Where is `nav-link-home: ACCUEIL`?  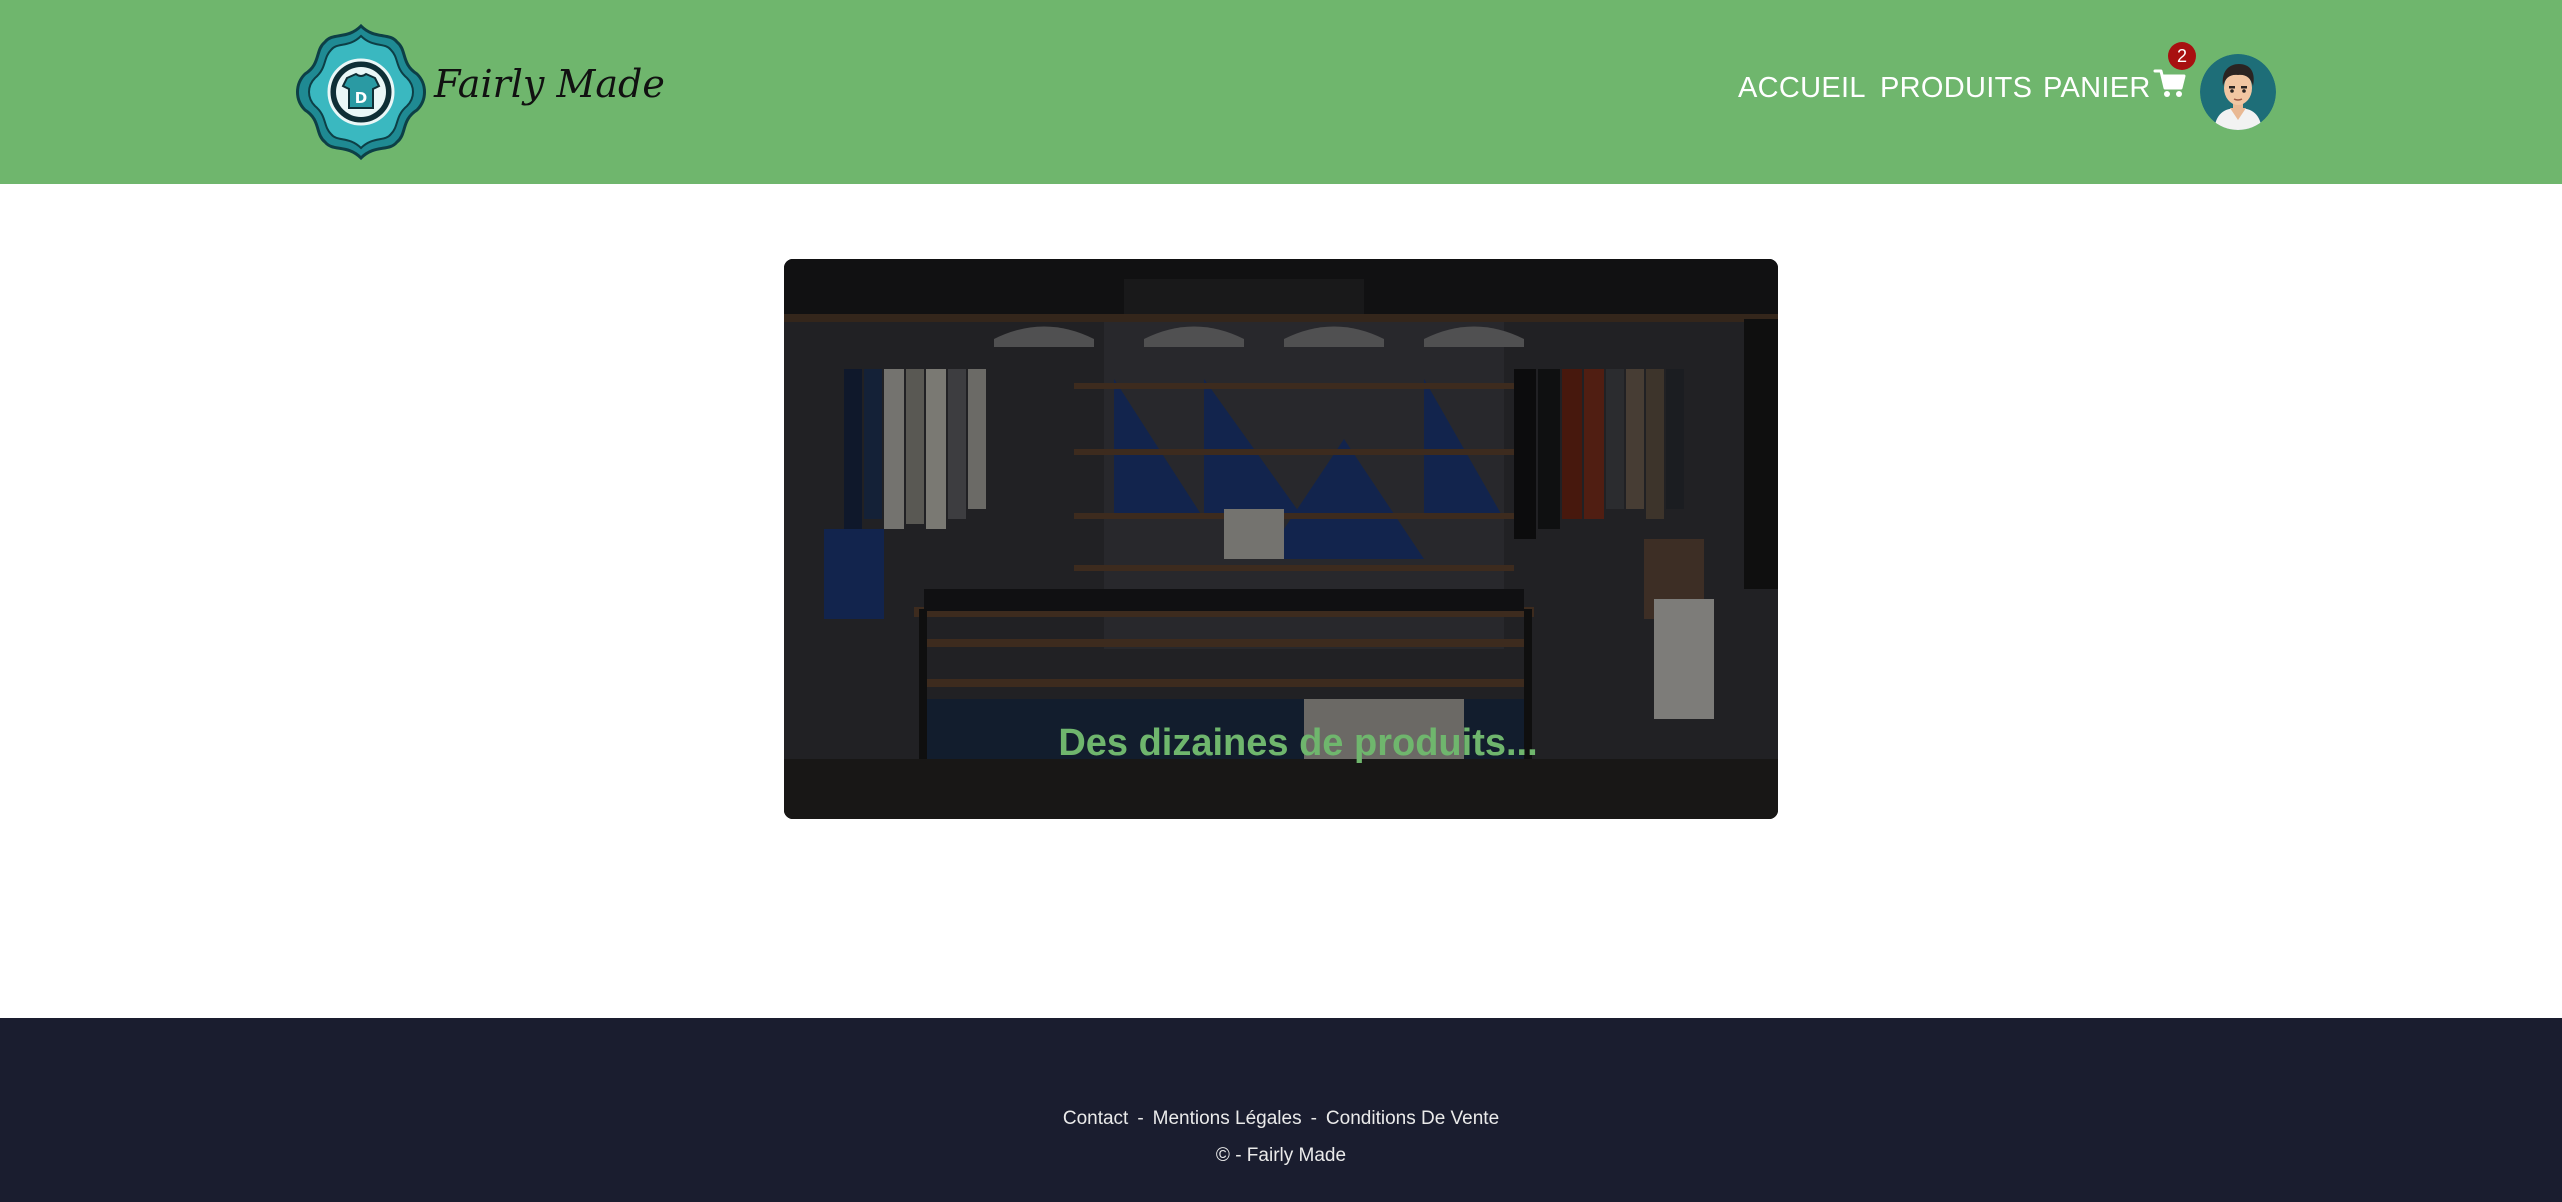 nav-link-home: ACCUEIL is located at coordinates (1802, 88).